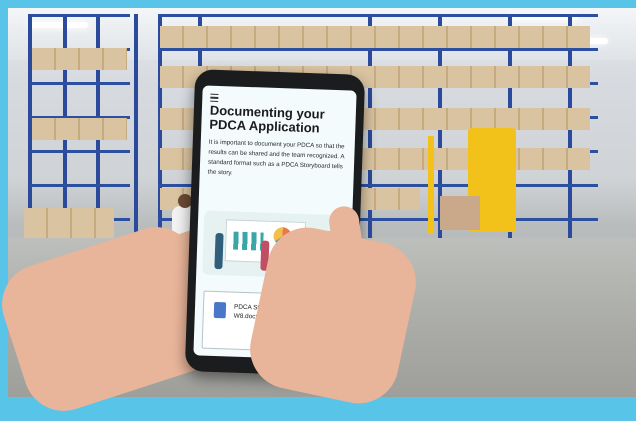 The height and width of the screenshot is (421, 636). What do you see at coordinates (219, 251) in the screenshot?
I see `person-figure` at bounding box center [219, 251].